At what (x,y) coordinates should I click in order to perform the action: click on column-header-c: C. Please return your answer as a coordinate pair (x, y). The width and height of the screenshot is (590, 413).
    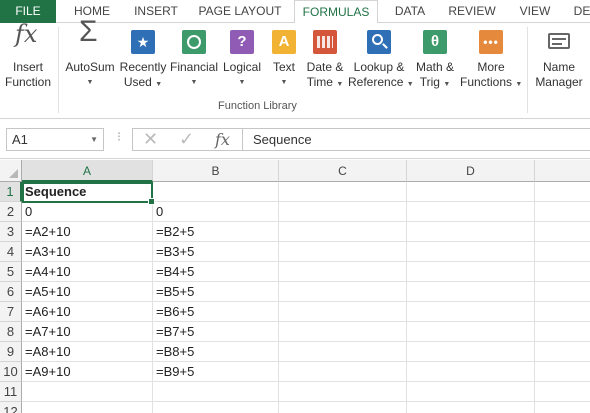
    Looking at the image, I should click on (343, 171).